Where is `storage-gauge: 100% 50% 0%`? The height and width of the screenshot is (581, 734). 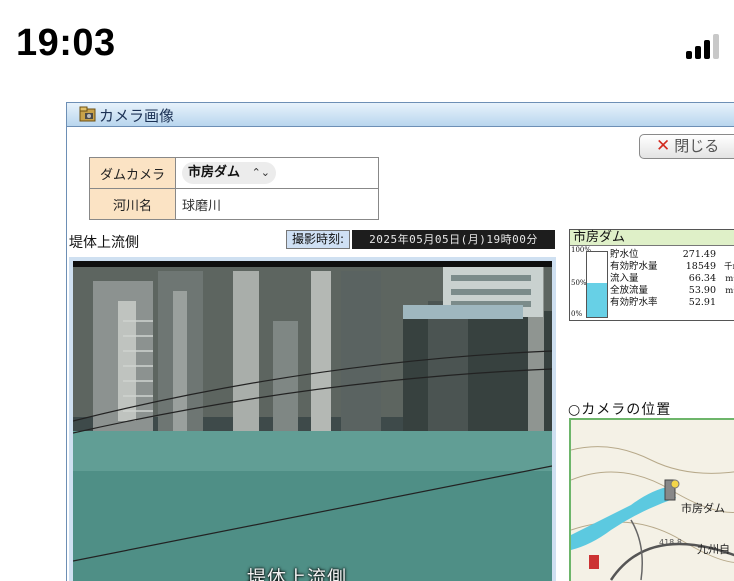
storage-gauge: 100% 50% 0% is located at coordinates (589, 283).